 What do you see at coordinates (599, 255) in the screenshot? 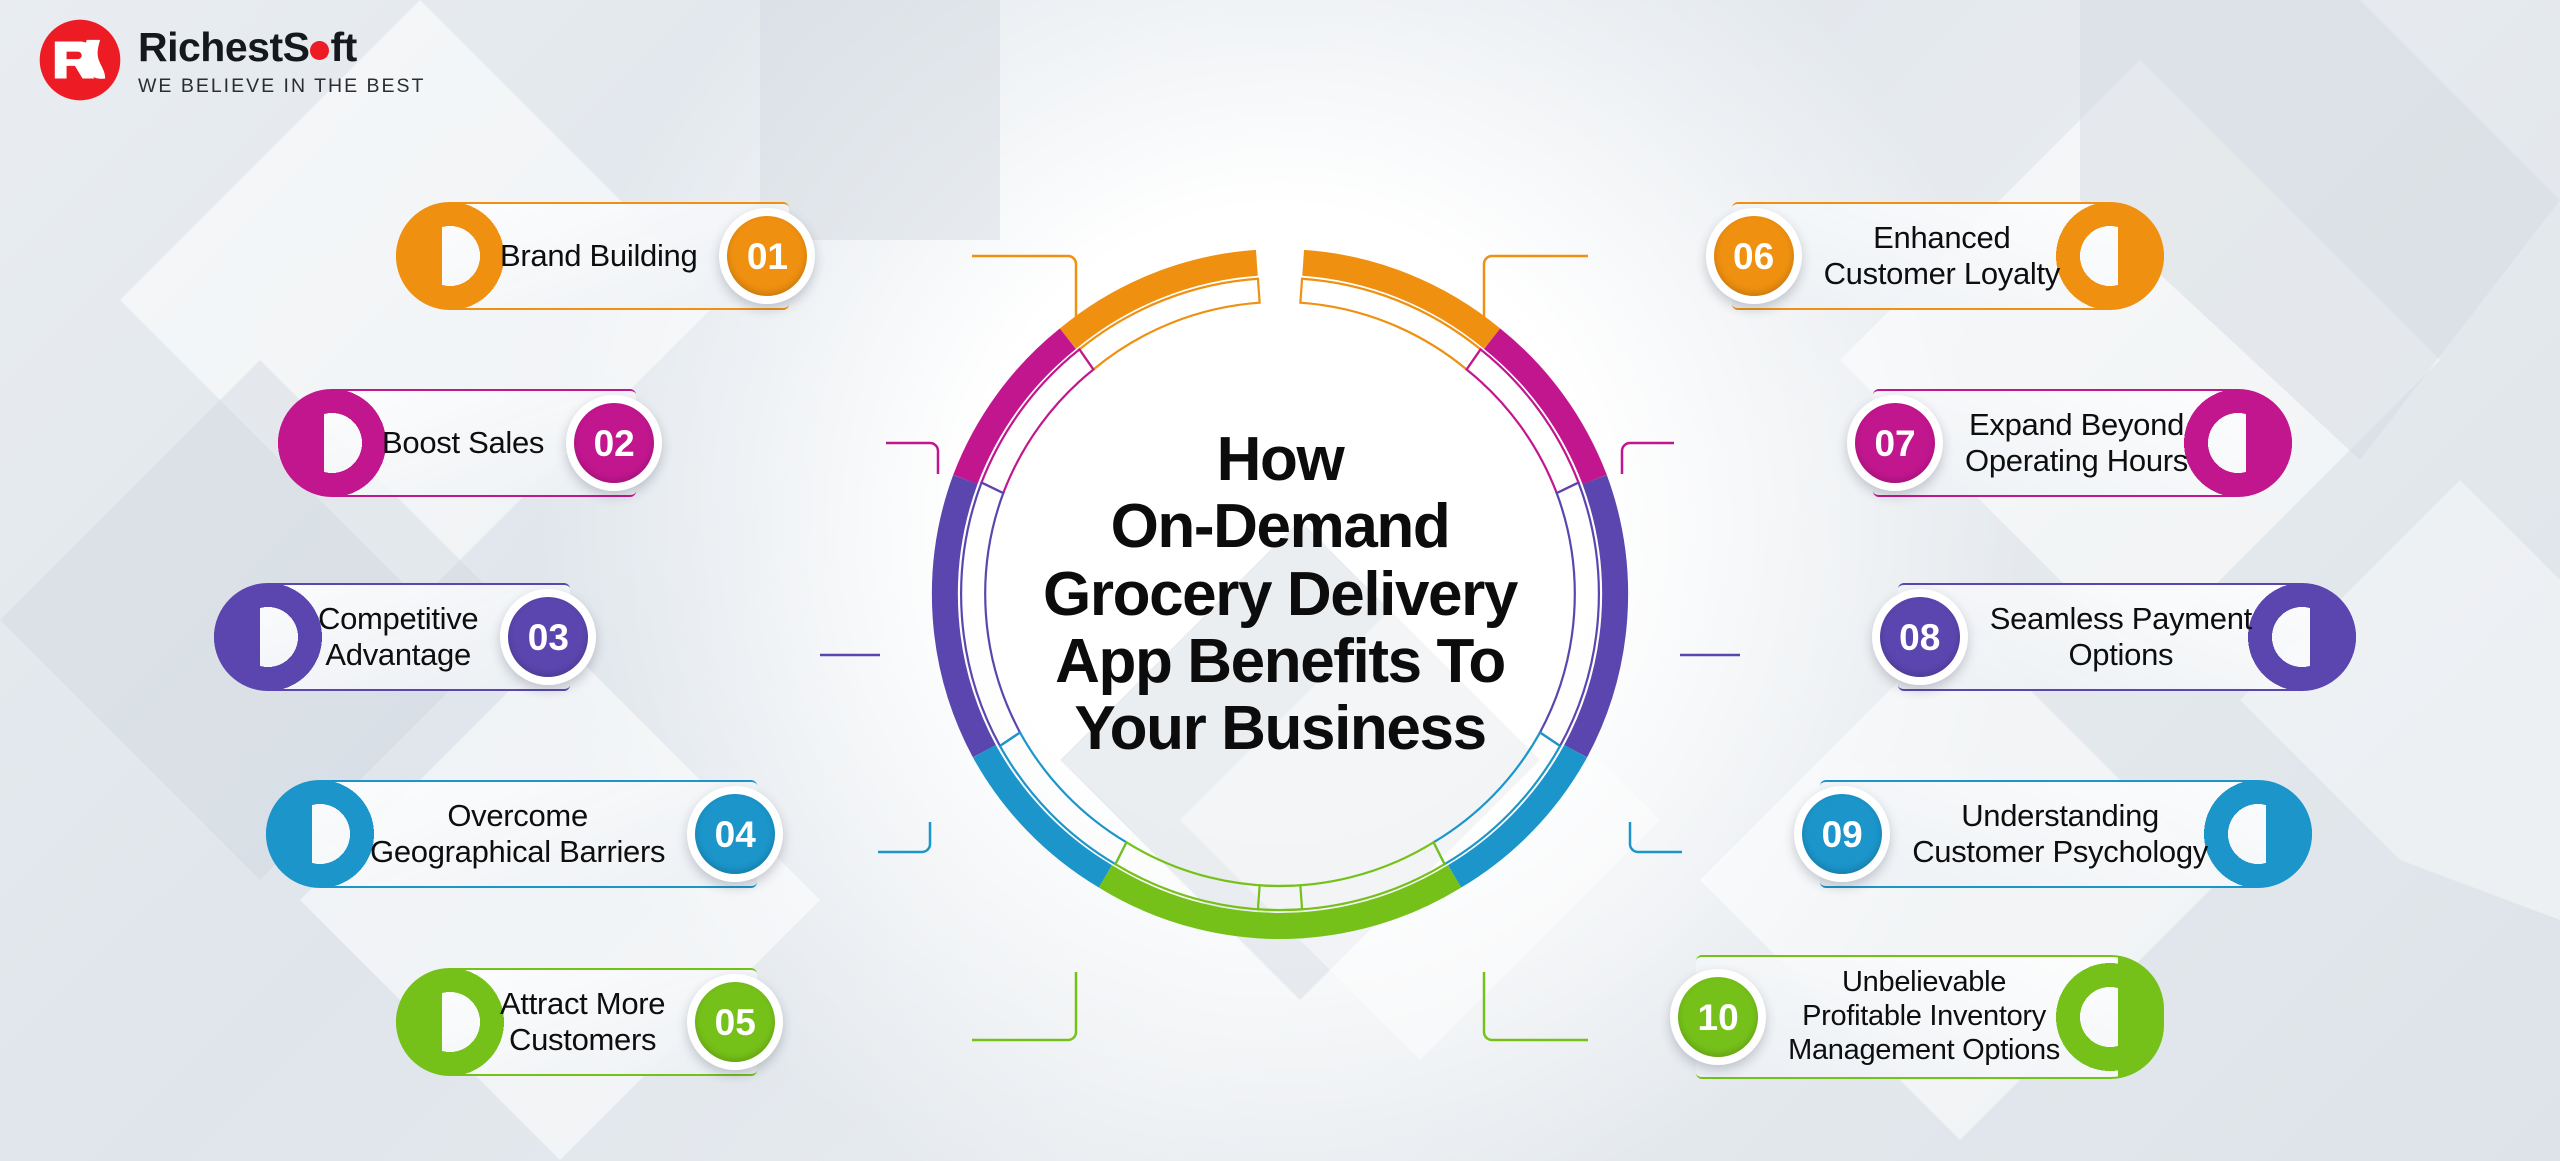
I see `benefit-label-01: Brand Building` at bounding box center [599, 255].